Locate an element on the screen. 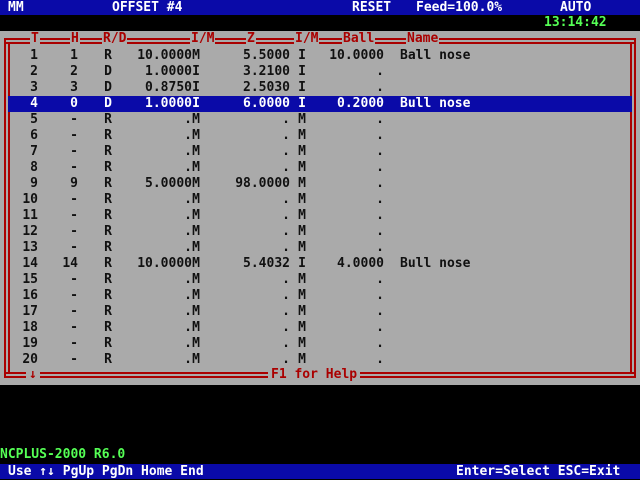 Image resolution: width=640 pixels, height=480 pixels. table-row-selected: 4 0 D 1.0000 I 6.0000 I 0.2000 Bull nose is located at coordinates (320, 104).